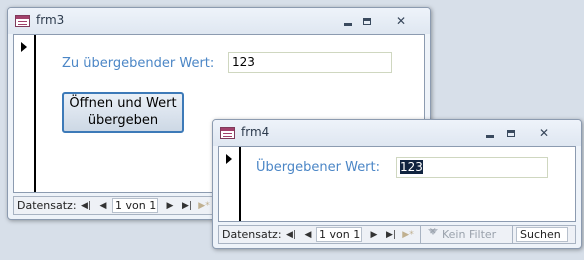 The height and width of the screenshot is (260, 584). What do you see at coordinates (255, 132) in the screenshot?
I see `window-title: frm4` at bounding box center [255, 132].